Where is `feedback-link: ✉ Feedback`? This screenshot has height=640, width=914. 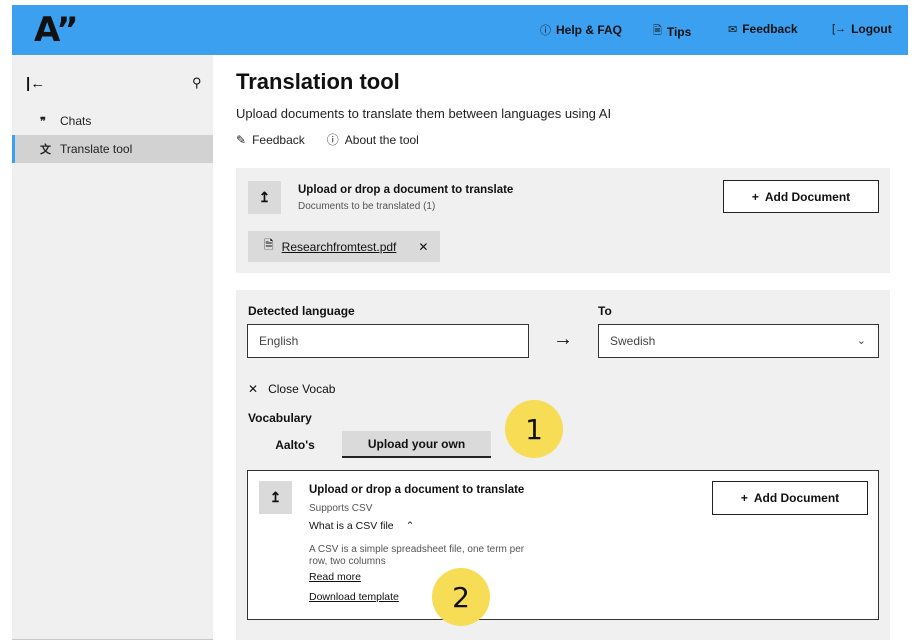 feedback-link: ✉ Feedback is located at coordinates (763, 29).